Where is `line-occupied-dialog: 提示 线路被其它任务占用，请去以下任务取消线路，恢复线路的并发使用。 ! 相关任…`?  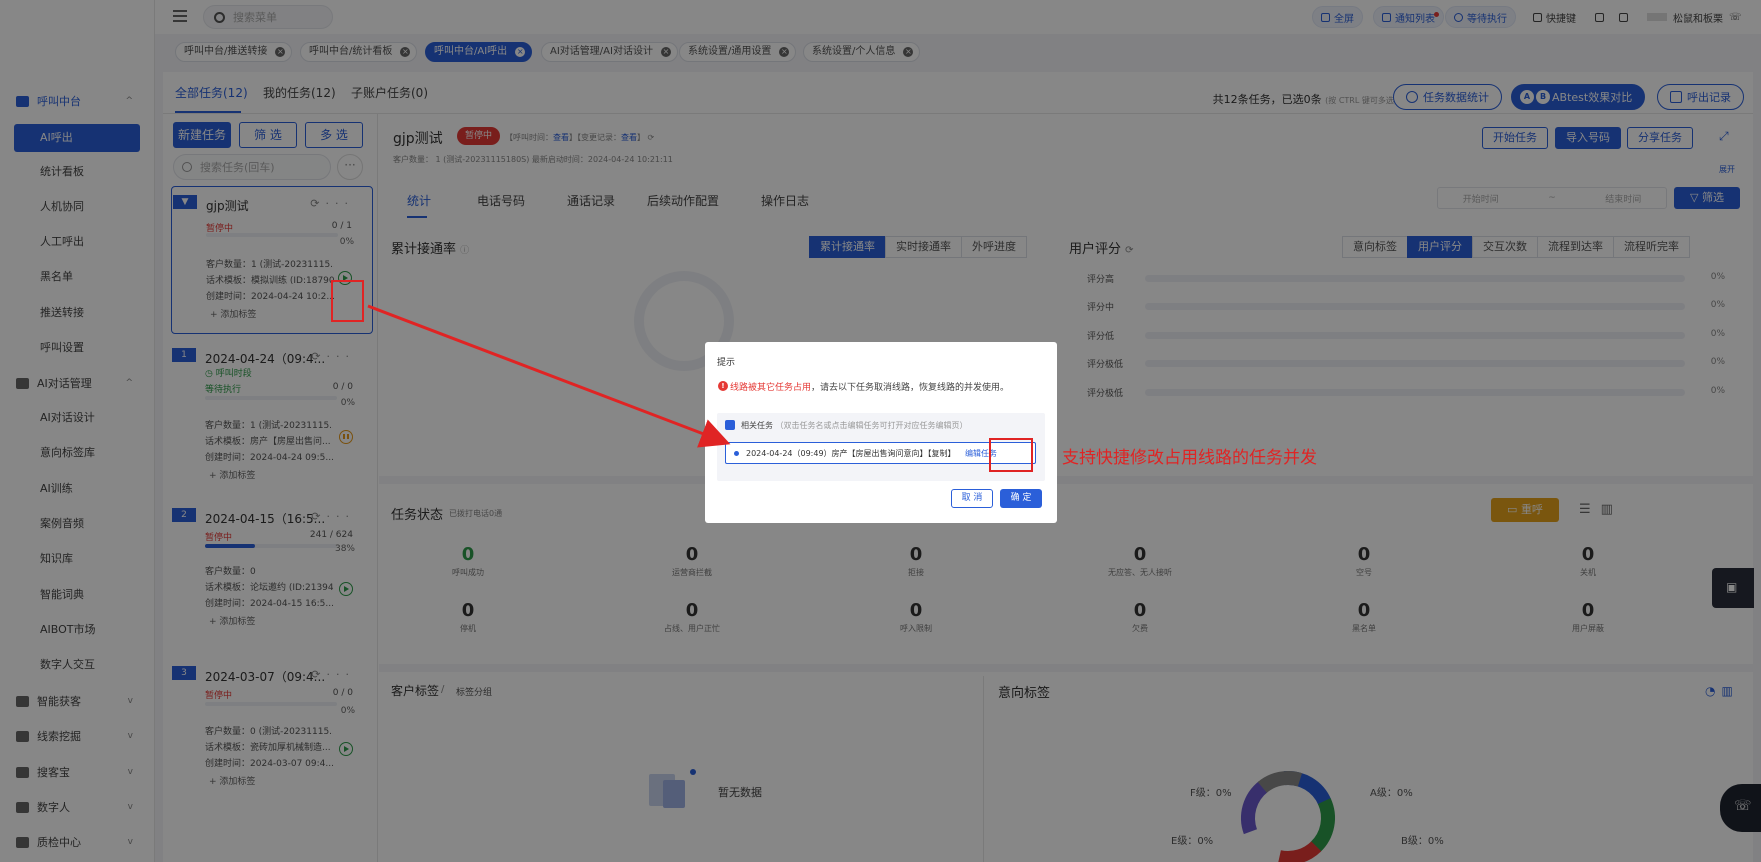 line-occupied-dialog: 提示 线路被其它任务占用，请去以下任务取消线路，恢复线路的并发使用。 ! 相关任… is located at coordinates (881, 432).